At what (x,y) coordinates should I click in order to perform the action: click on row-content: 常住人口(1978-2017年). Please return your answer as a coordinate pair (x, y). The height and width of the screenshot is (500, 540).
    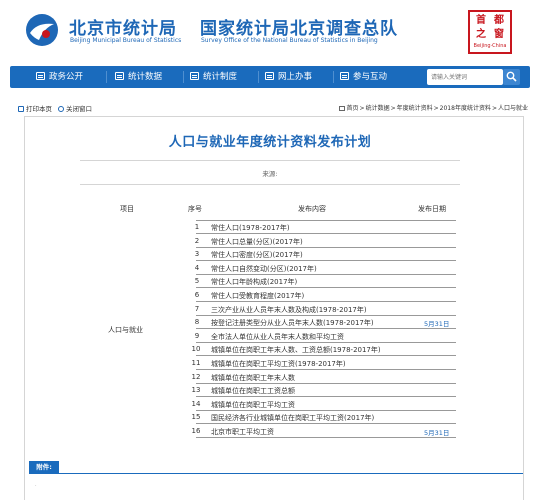
    Looking at the image, I should click on (250, 228).